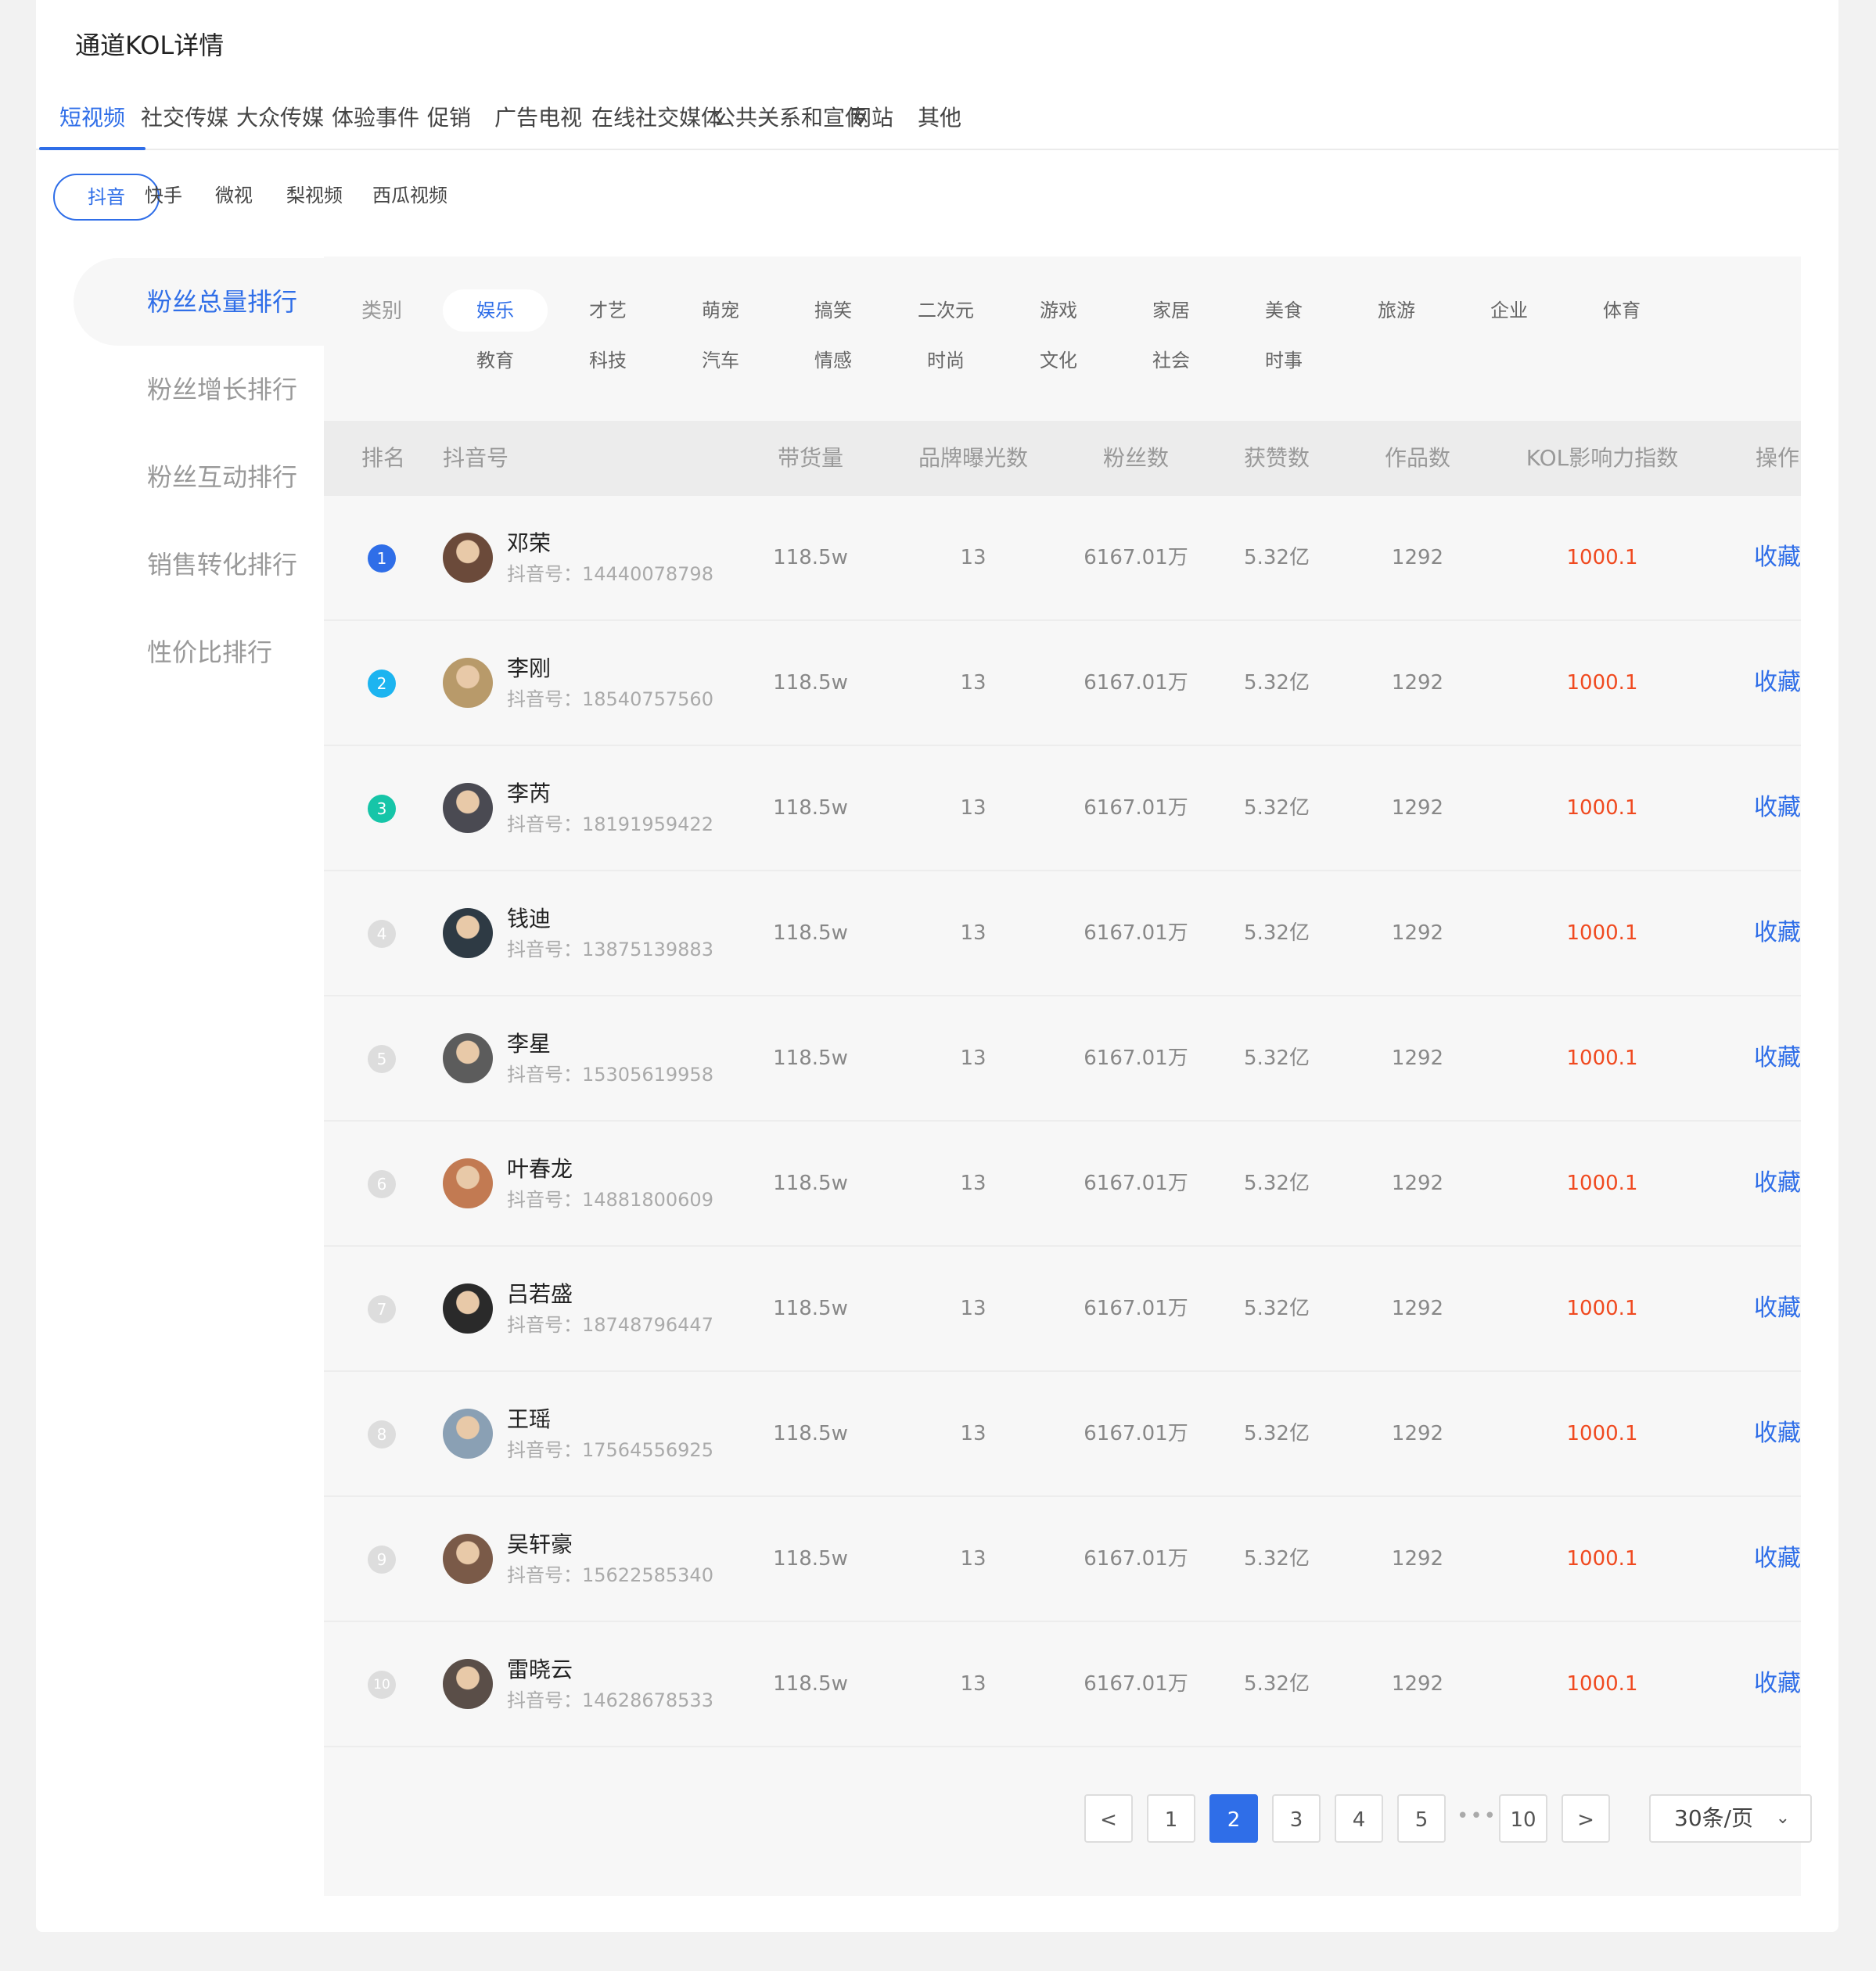  Describe the element at coordinates (529, 668) in the screenshot. I see `kol-name: 李刚` at that location.